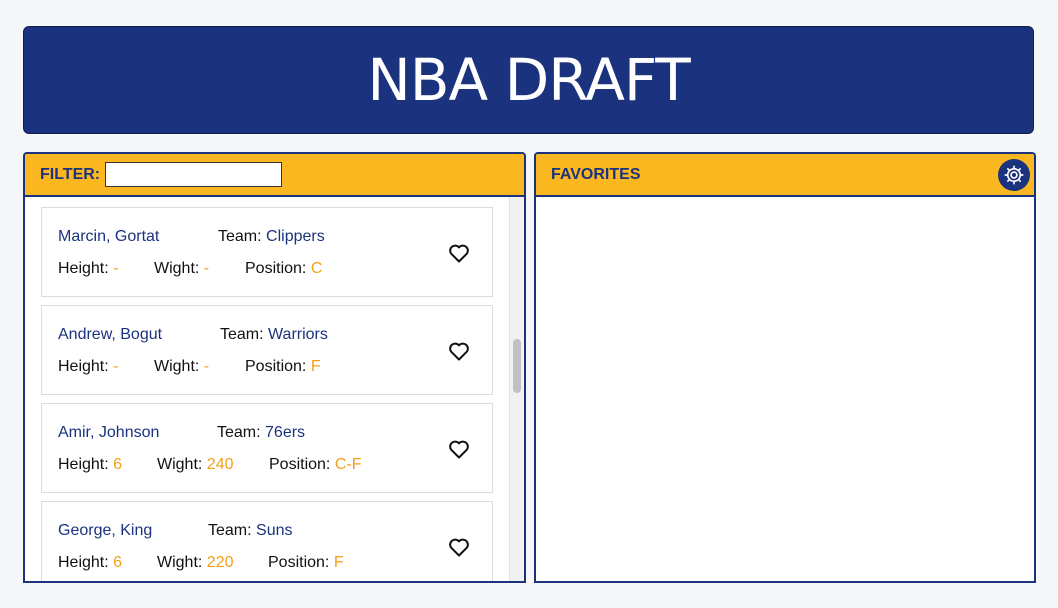  I want to click on player-list-scrollbar, so click(516, 389).